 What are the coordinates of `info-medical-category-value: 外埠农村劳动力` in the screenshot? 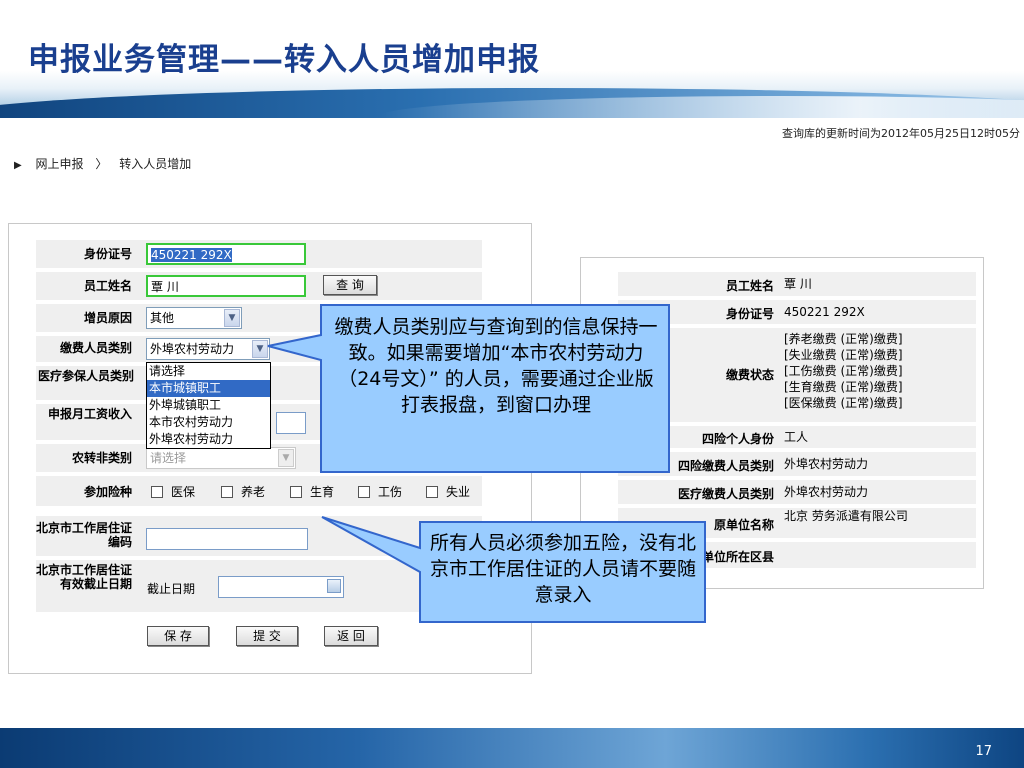 It's located at (826, 492).